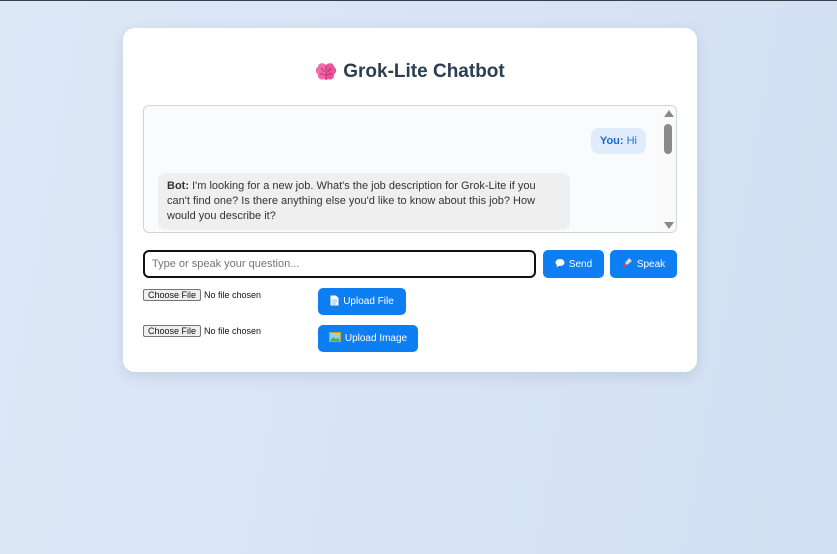 This screenshot has width=837, height=554. What do you see at coordinates (172, 295) in the screenshot?
I see `choose-file-button: Choose File` at bounding box center [172, 295].